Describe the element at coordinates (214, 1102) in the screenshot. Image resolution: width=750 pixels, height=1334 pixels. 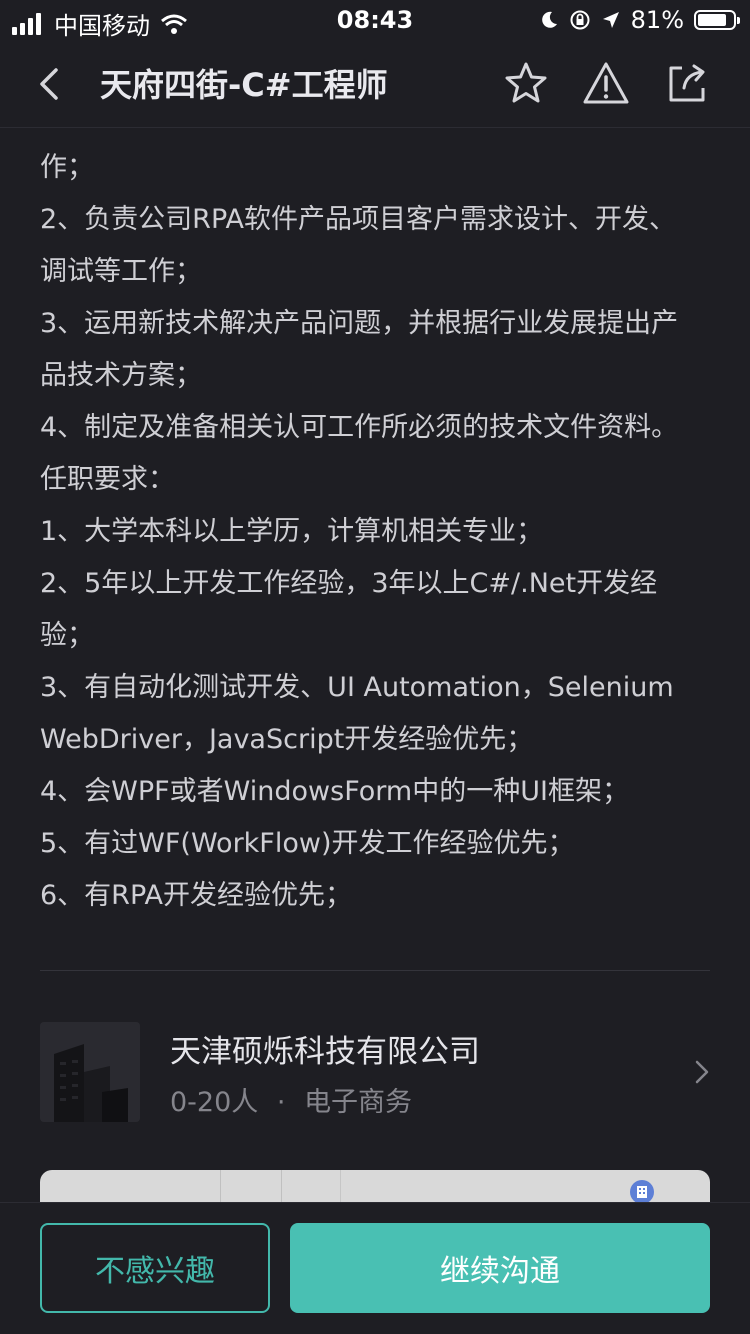
I see `company-size: 0-20人` at that location.